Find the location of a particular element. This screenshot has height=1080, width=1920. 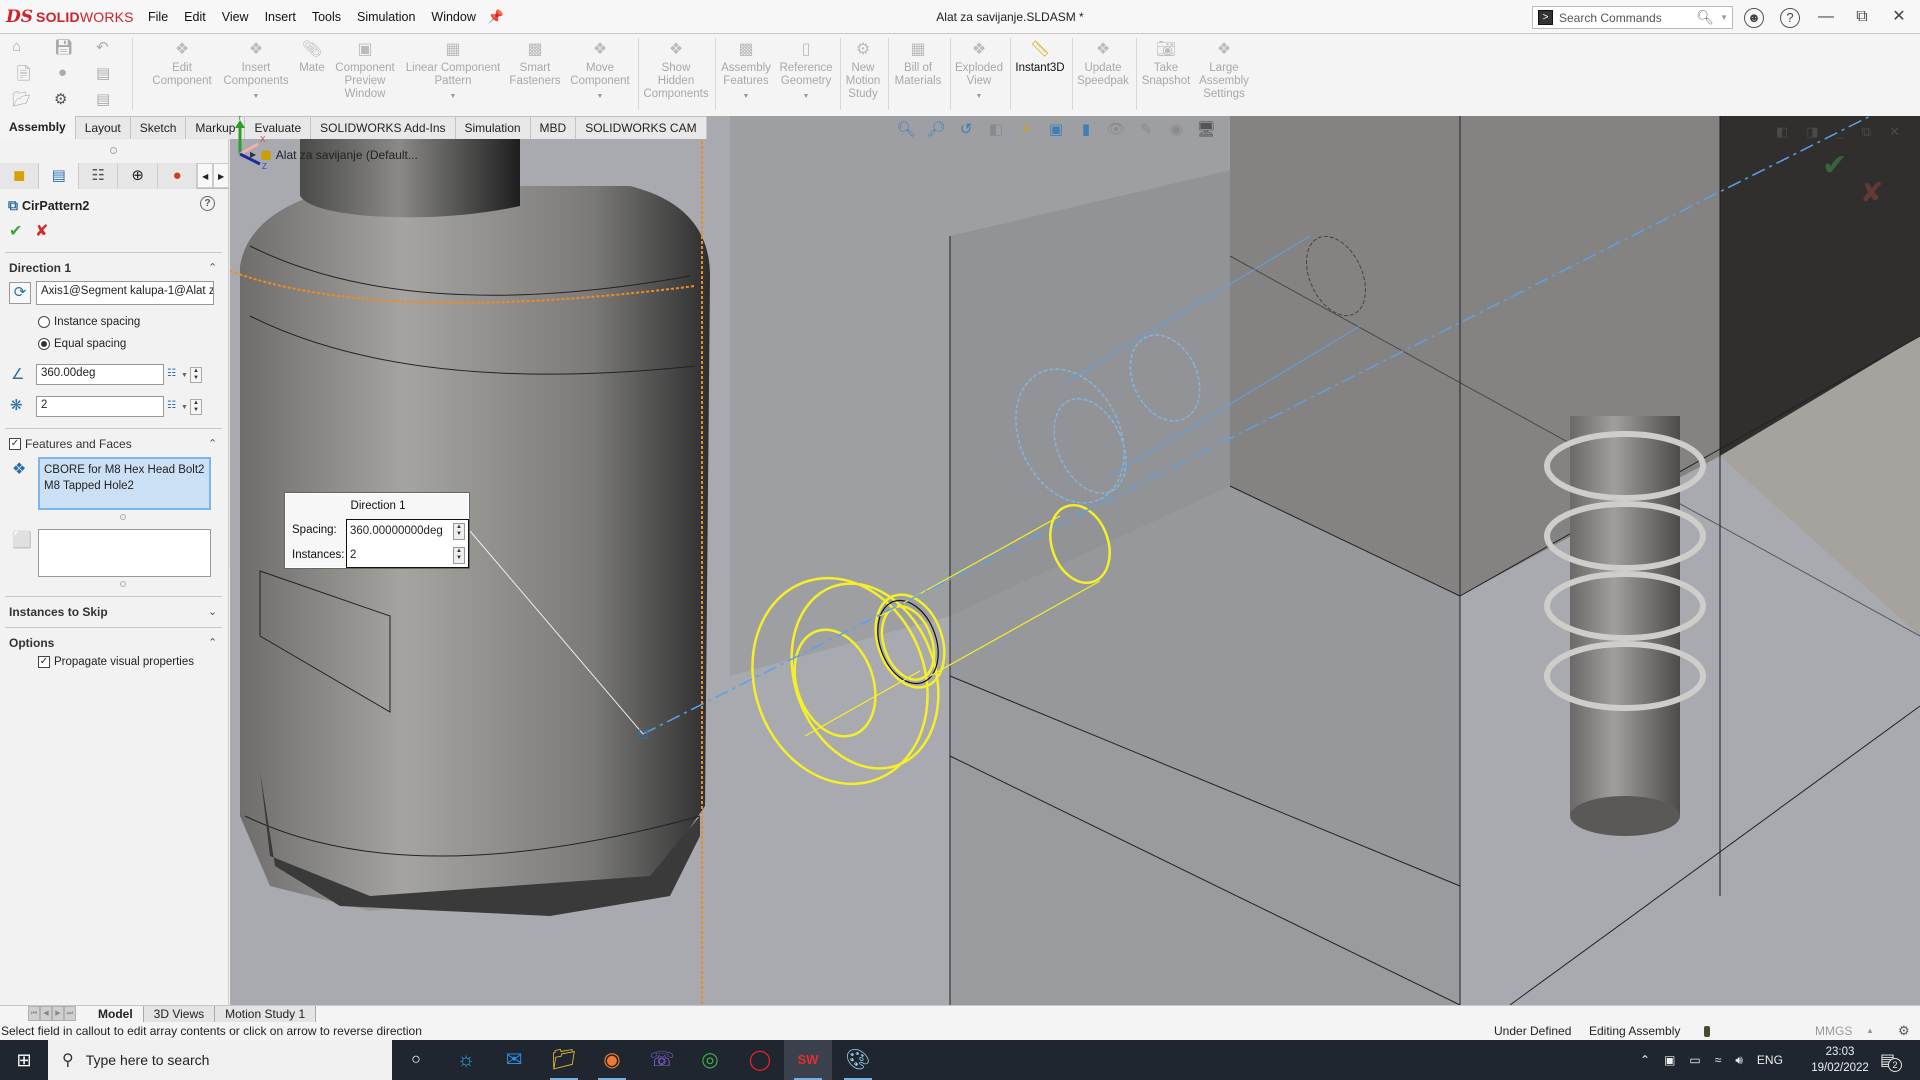

taskbar-paint: 🎨︎ is located at coordinates (858, 1060).